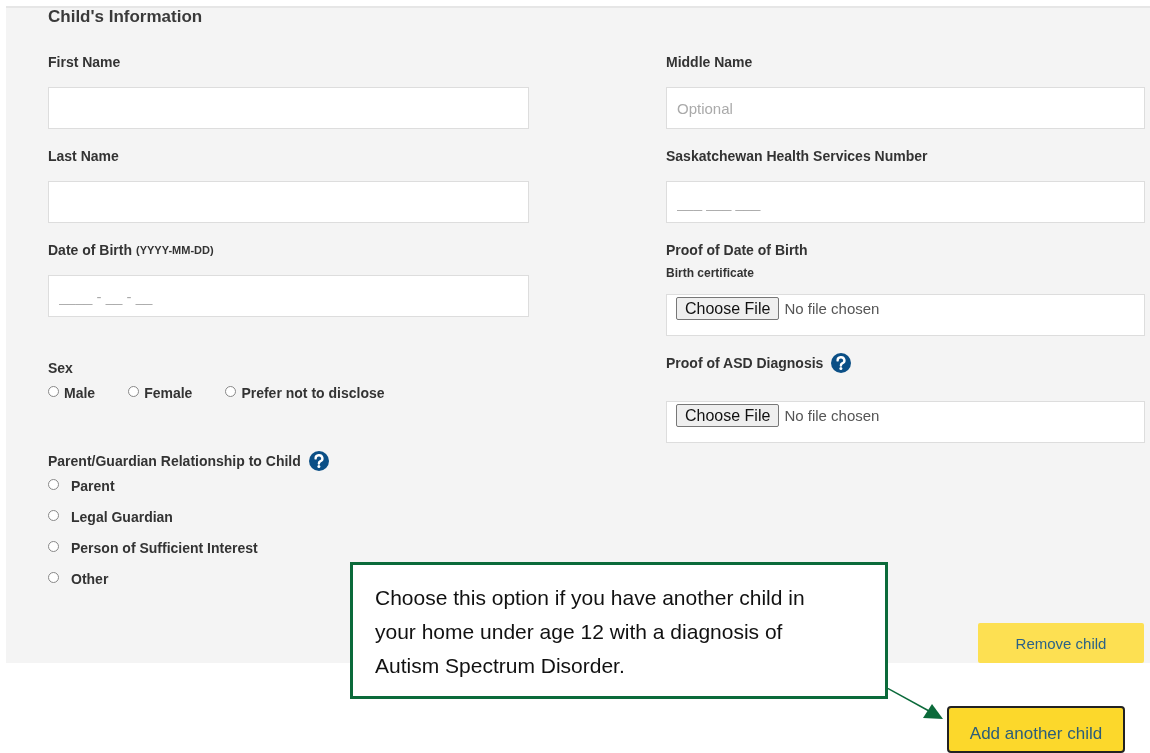 The height and width of the screenshot is (753, 1150). Describe the element at coordinates (915, 704) in the screenshot. I see `callout-arrow` at that location.